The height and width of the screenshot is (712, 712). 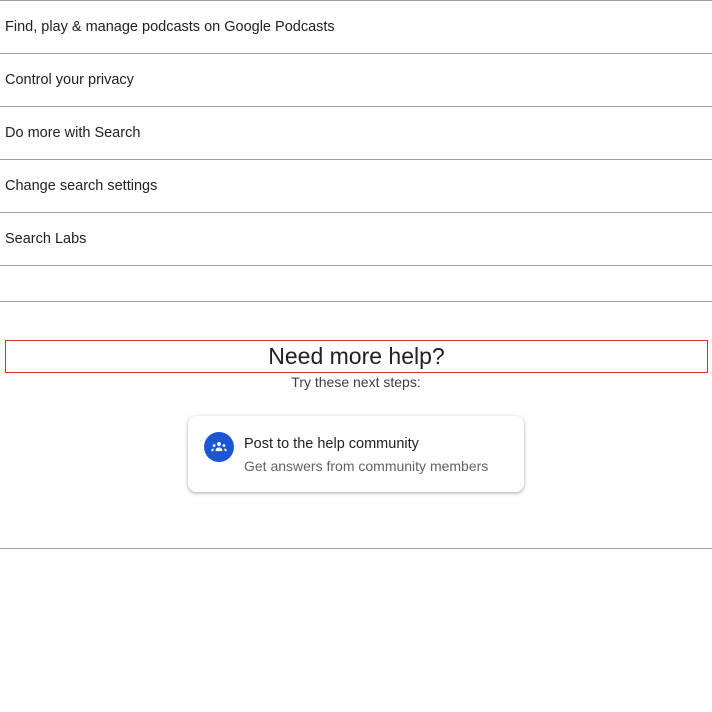 What do you see at coordinates (356, 548) in the screenshot?
I see `bottom-divider` at bounding box center [356, 548].